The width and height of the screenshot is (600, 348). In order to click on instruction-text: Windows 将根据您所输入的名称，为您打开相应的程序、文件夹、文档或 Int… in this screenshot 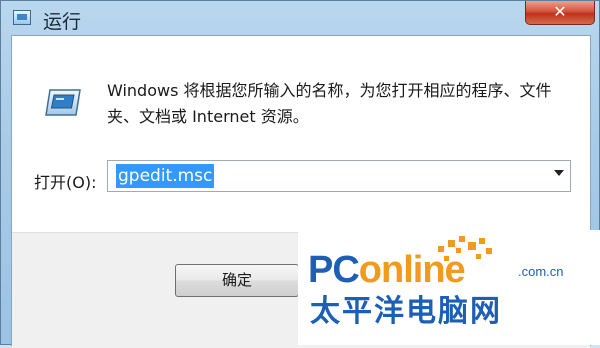, I will do `click(329, 103)`.